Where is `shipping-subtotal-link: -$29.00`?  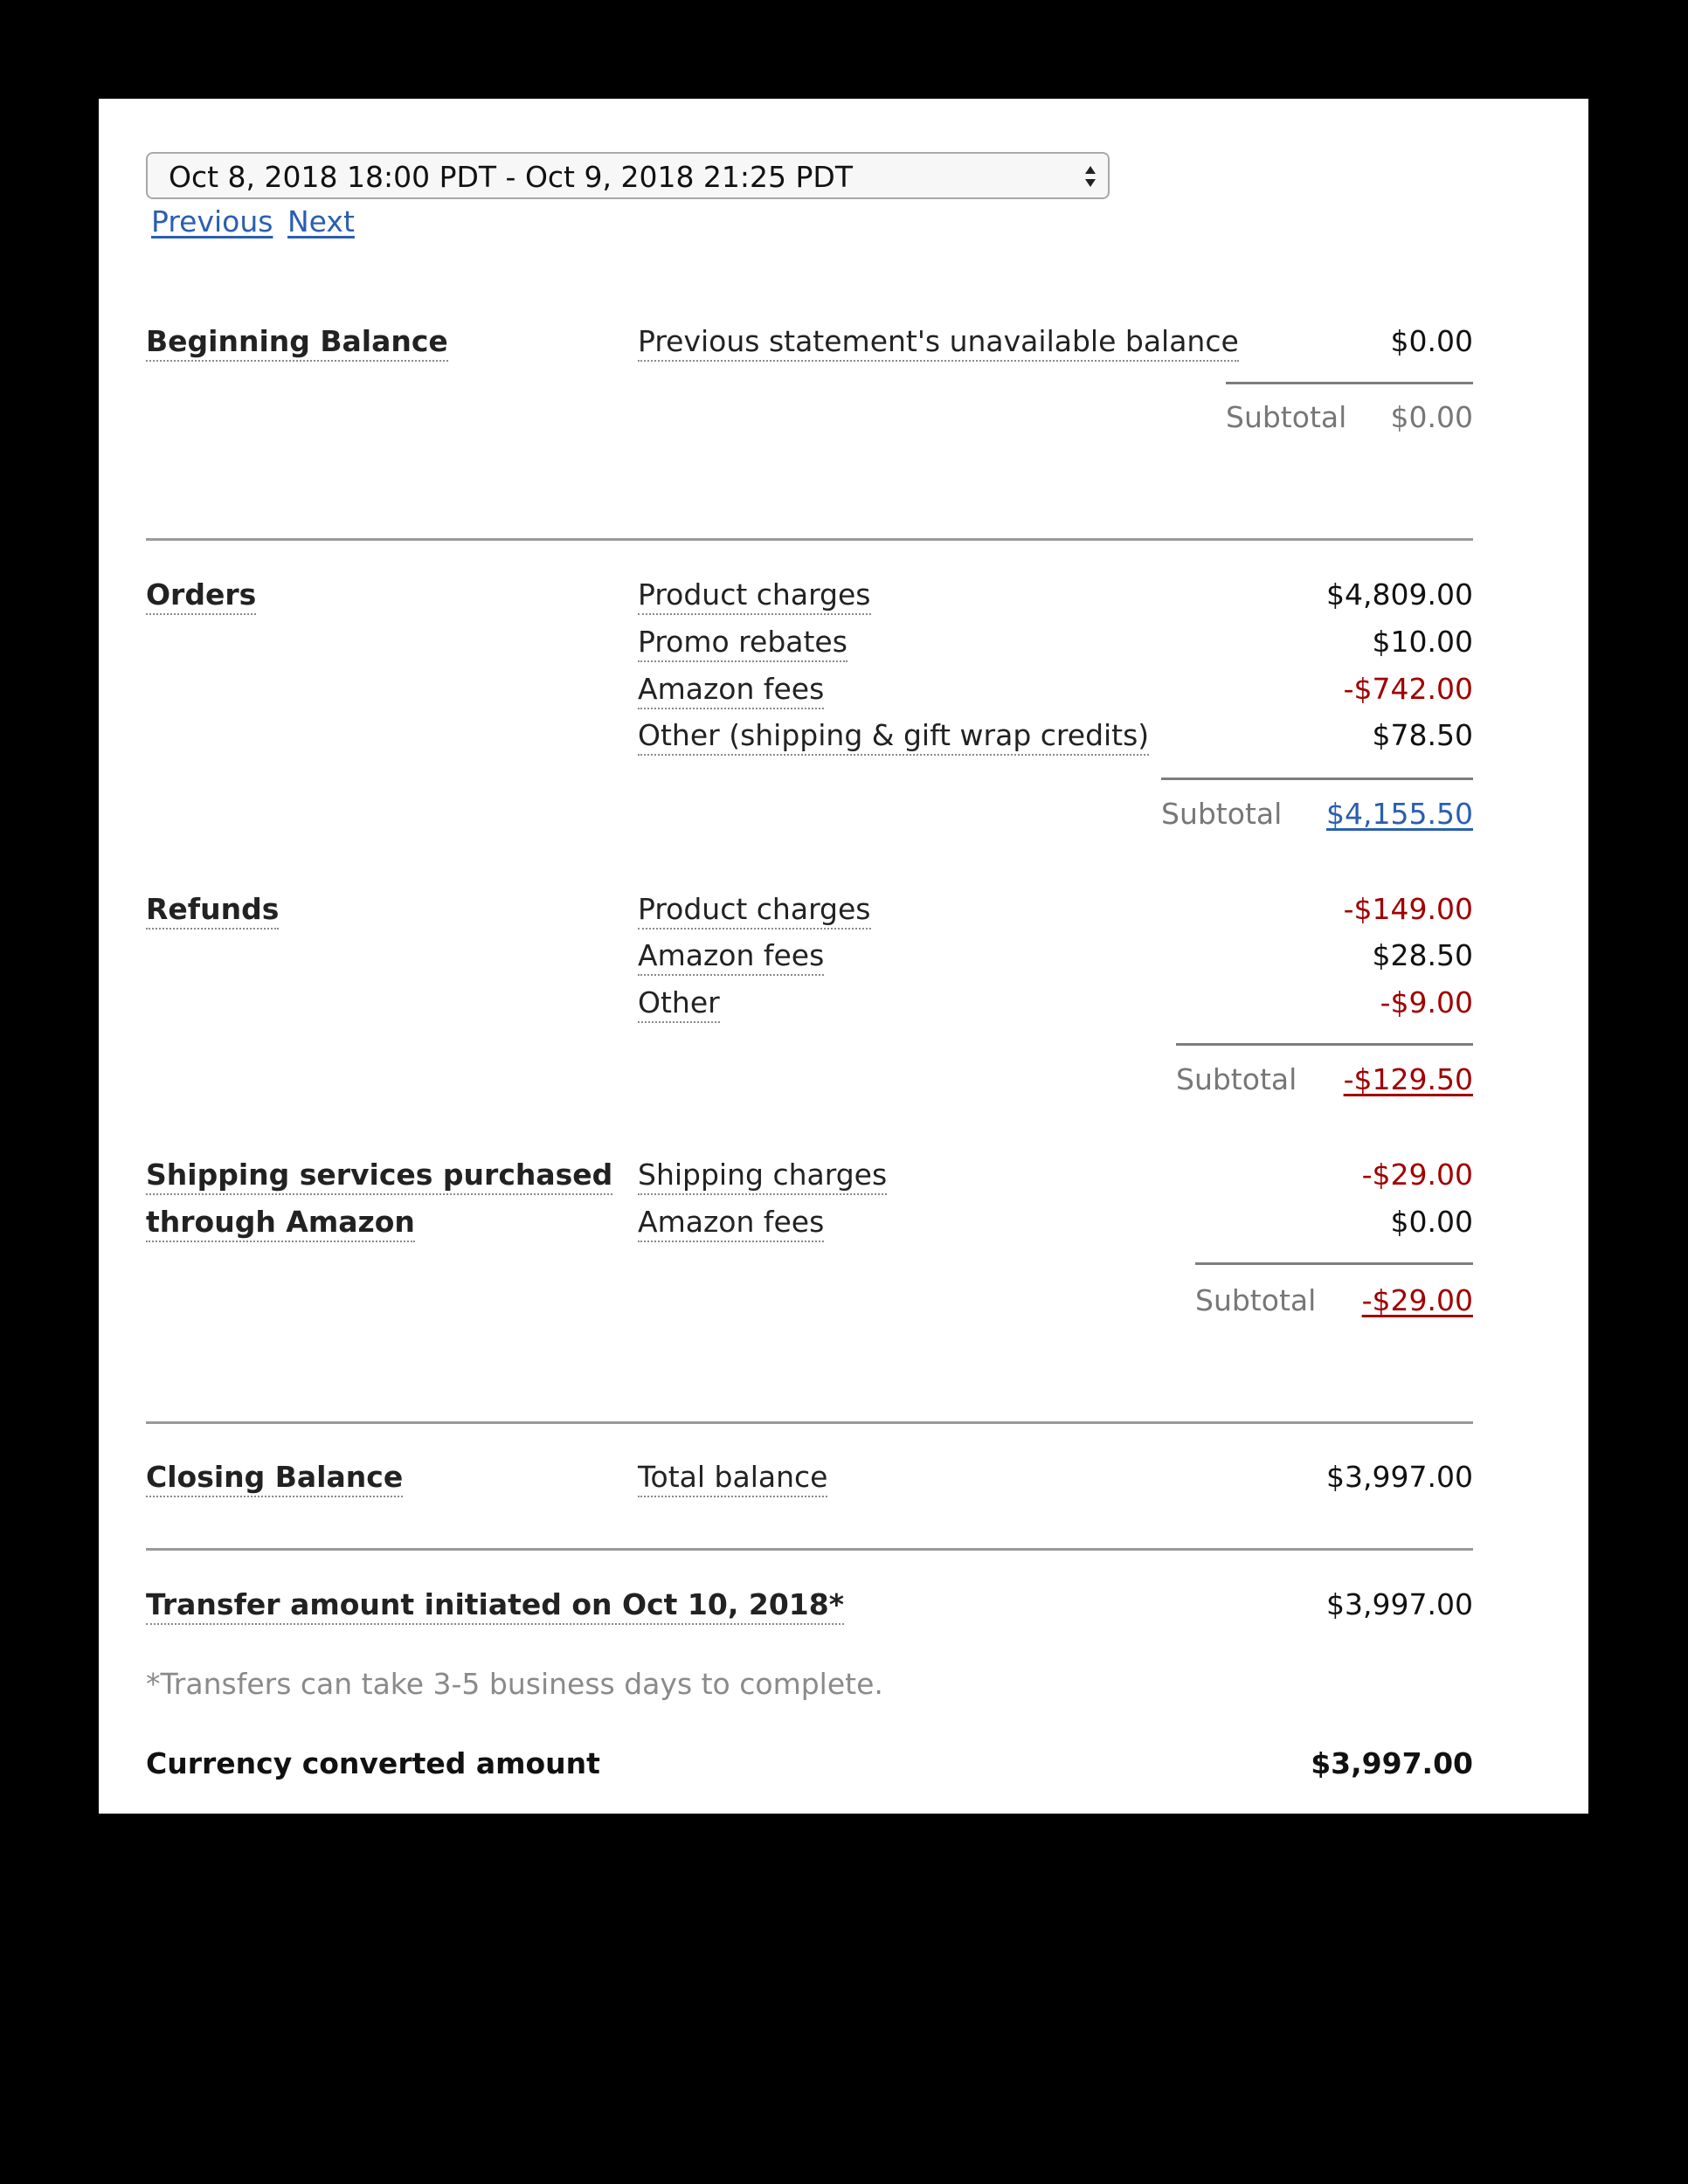 shipping-subtotal-link: -$29.00 is located at coordinates (1417, 1300).